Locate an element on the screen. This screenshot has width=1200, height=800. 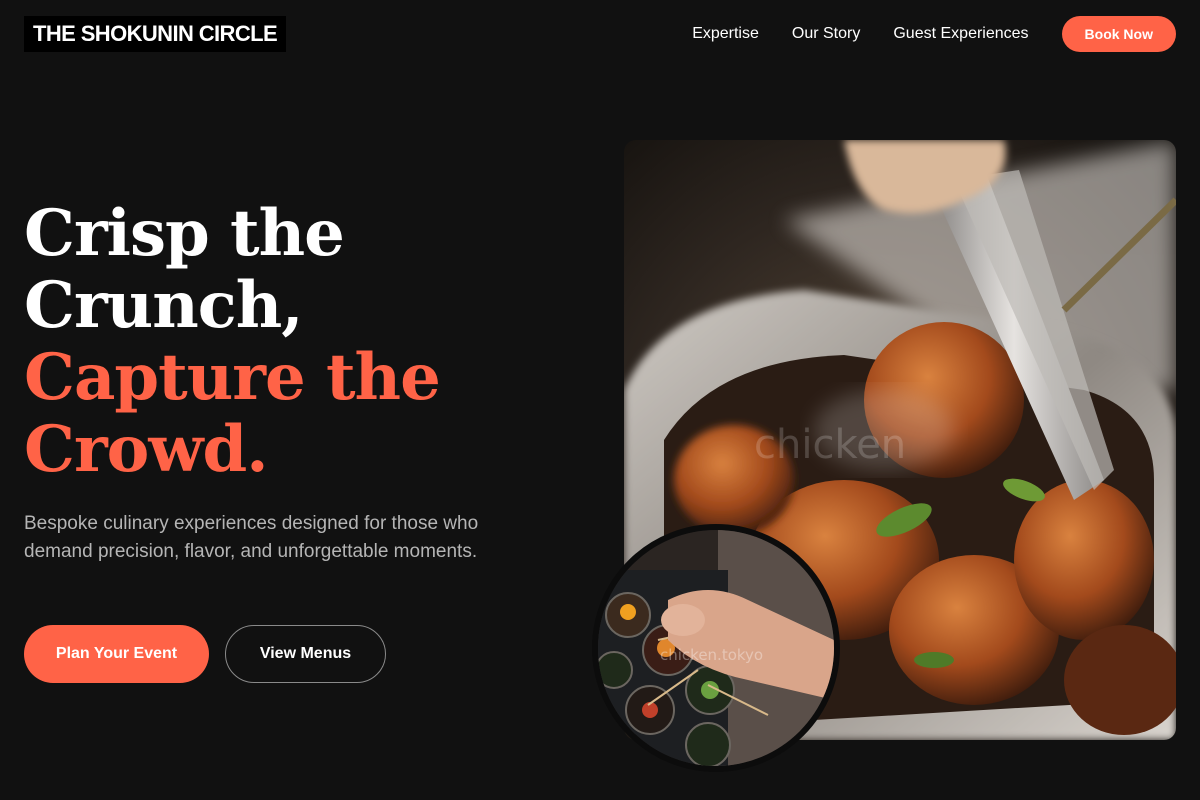
watermark-text: chicken.tokyo is located at coordinates (711, 655).